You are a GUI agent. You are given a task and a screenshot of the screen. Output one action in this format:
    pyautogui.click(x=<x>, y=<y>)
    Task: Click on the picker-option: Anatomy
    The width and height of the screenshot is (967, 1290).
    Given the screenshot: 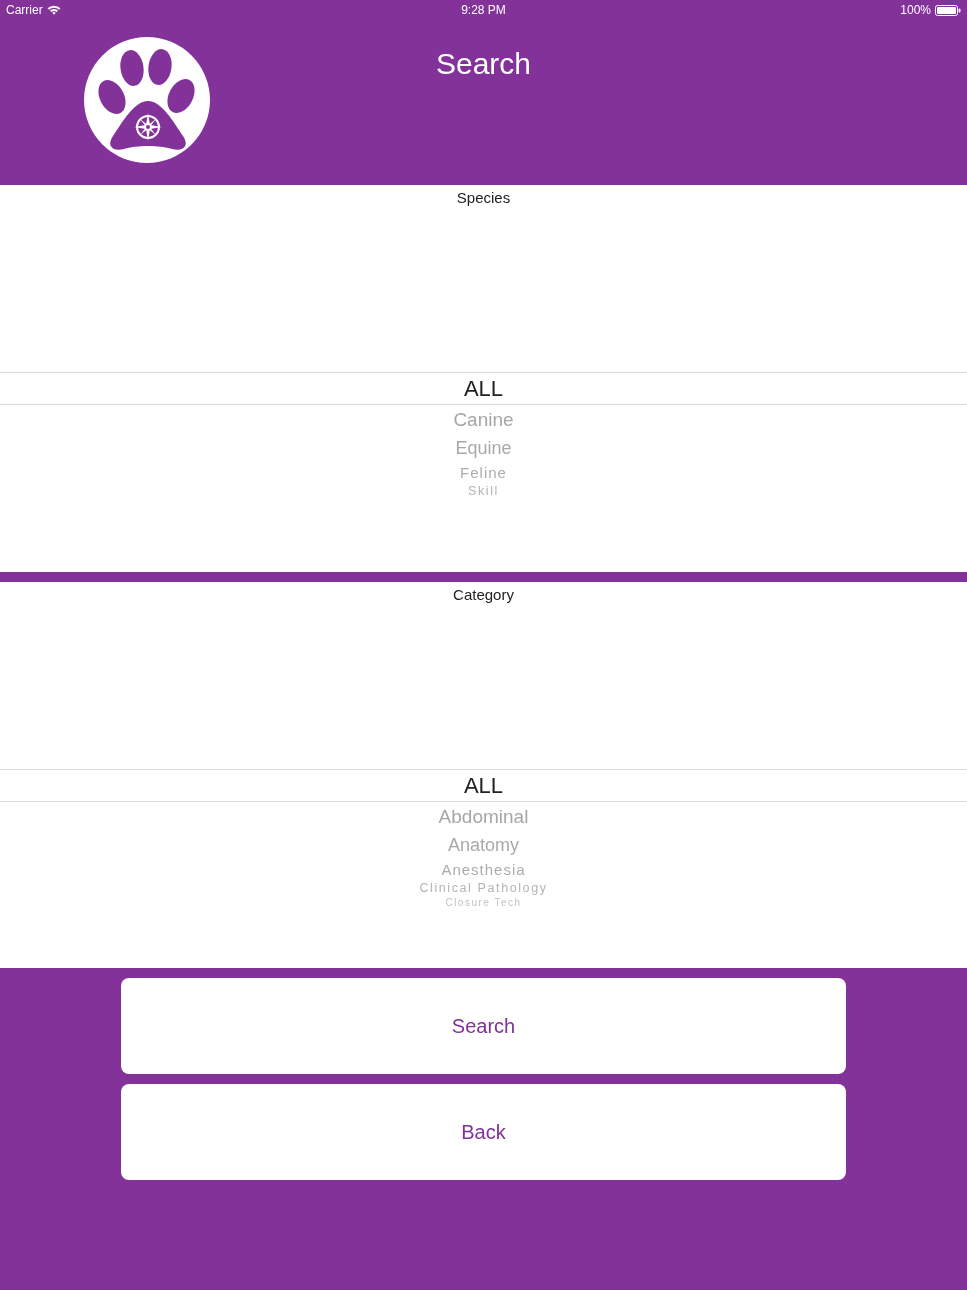 What is the action you would take?
    pyautogui.click(x=483, y=845)
    